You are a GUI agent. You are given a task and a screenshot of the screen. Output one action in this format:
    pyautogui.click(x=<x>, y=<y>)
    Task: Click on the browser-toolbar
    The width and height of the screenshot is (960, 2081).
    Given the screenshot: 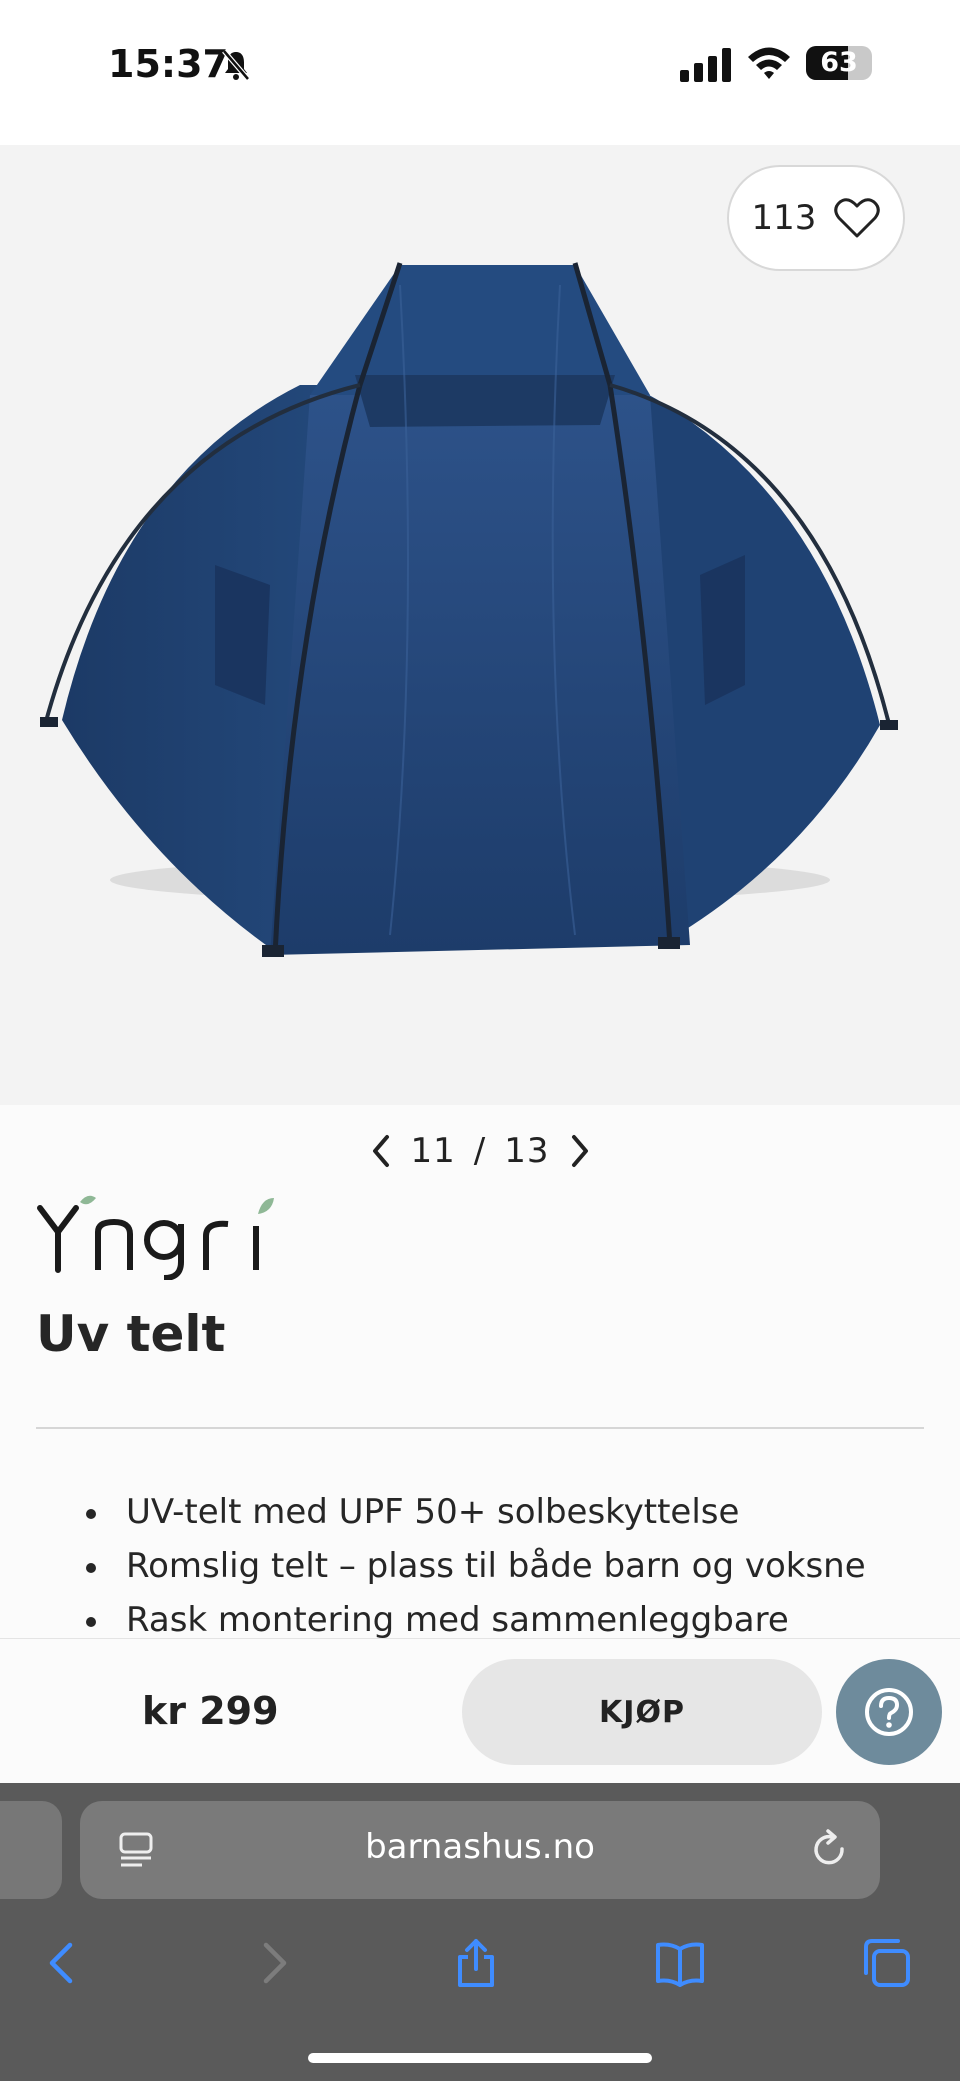 What is the action you would take?
    pyautogui.click(x=480, y=1973)
    